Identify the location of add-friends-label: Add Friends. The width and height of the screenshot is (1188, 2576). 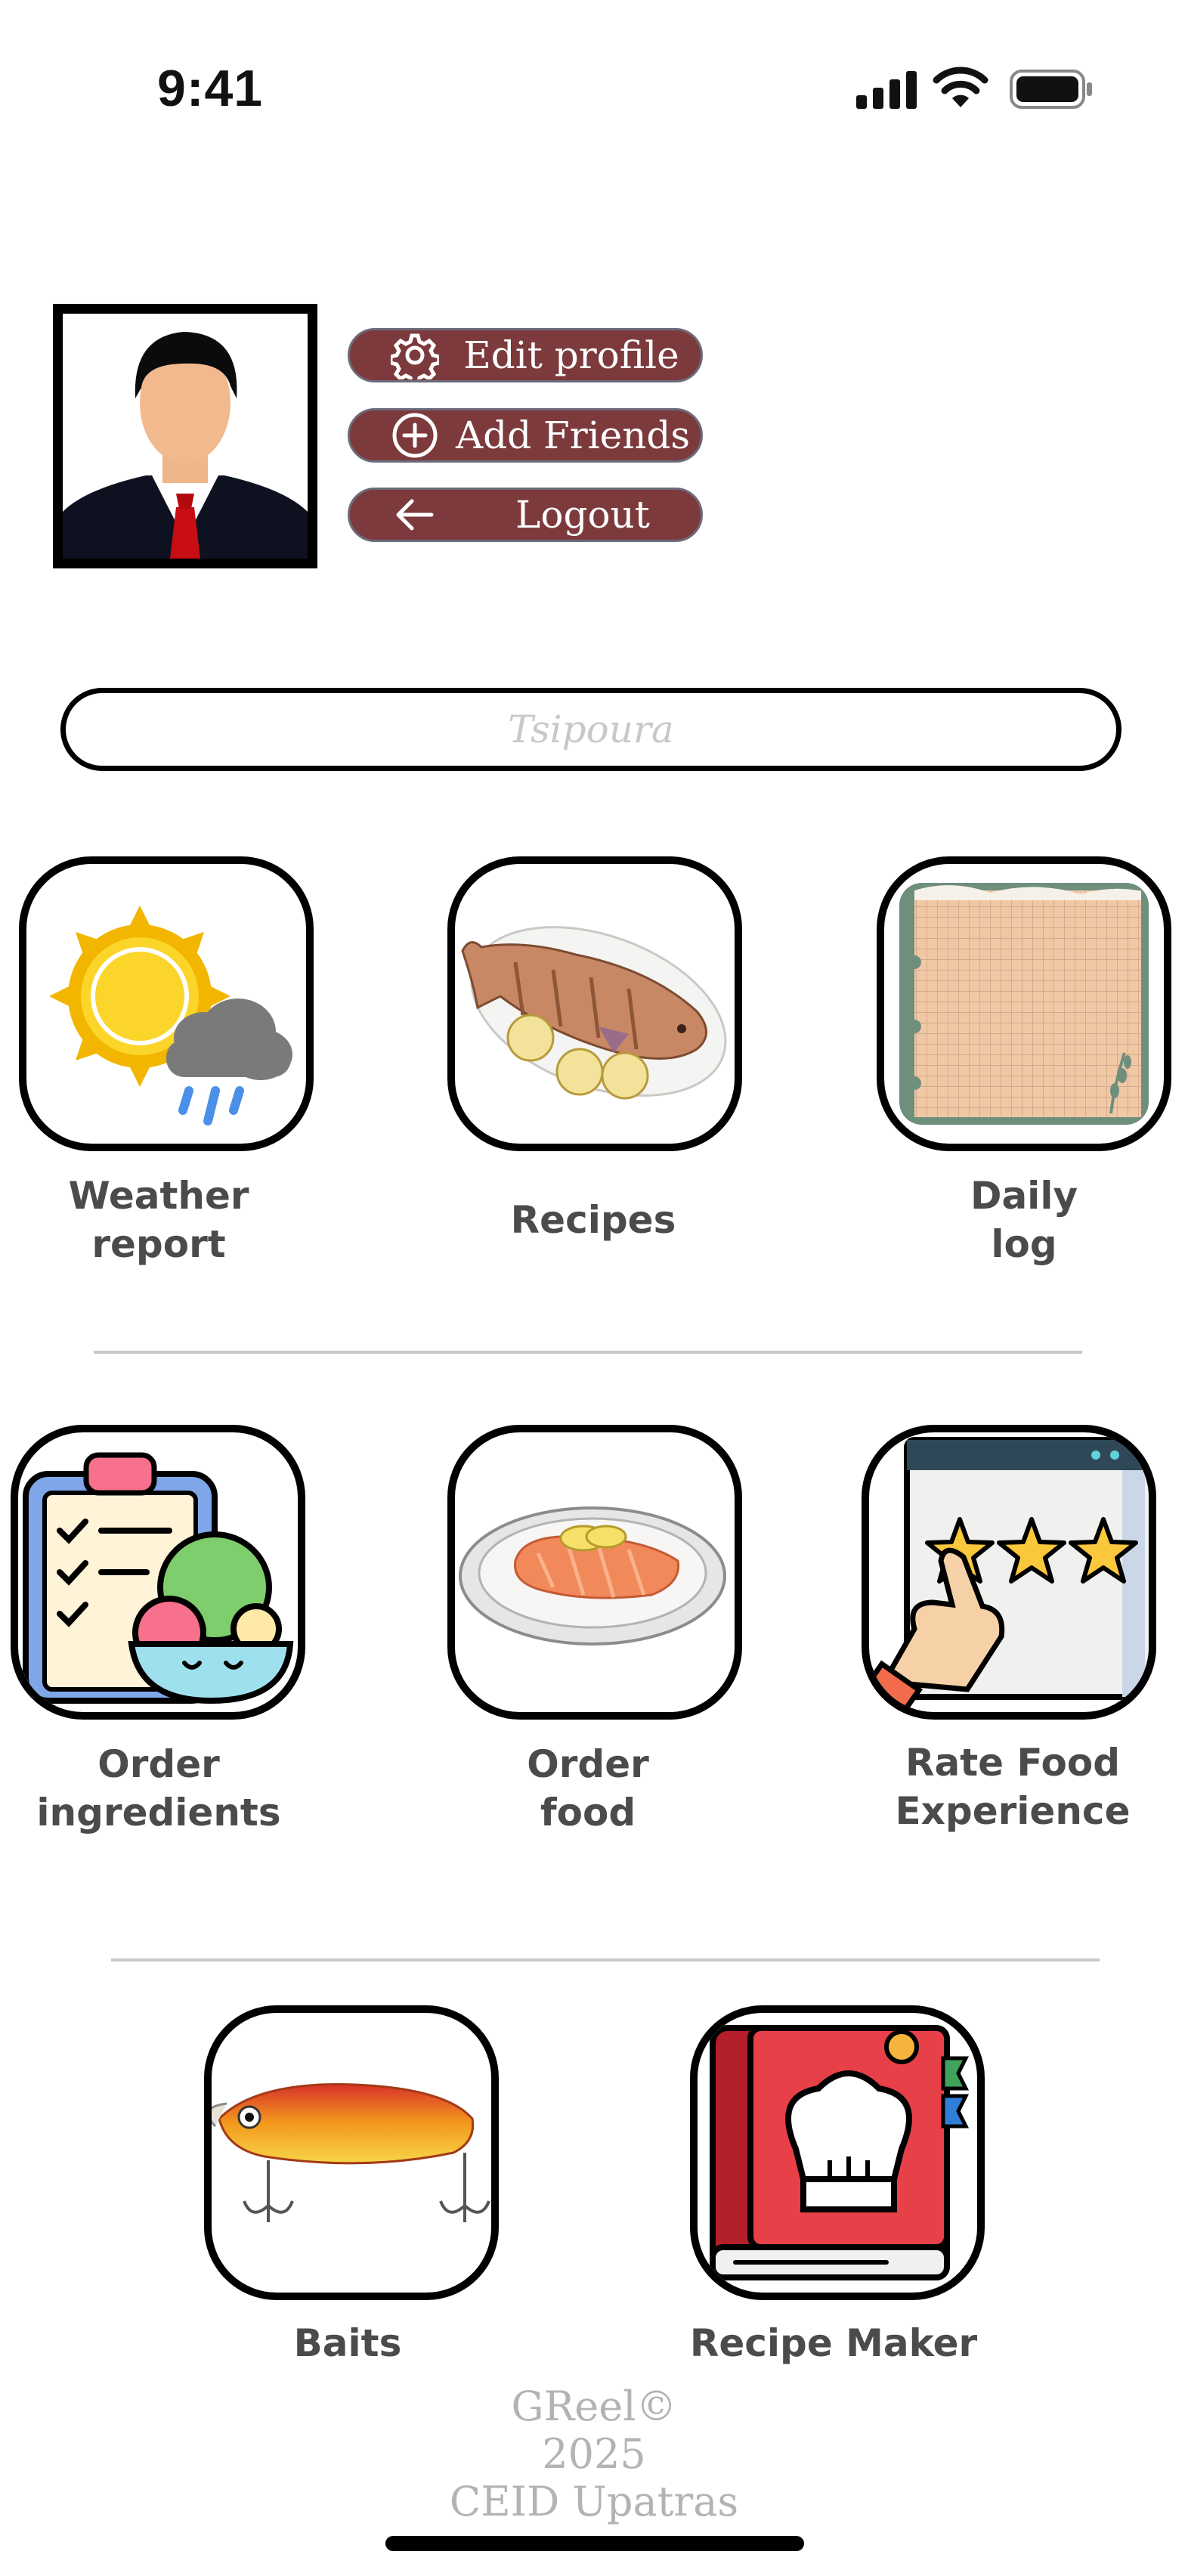
(574, 435).